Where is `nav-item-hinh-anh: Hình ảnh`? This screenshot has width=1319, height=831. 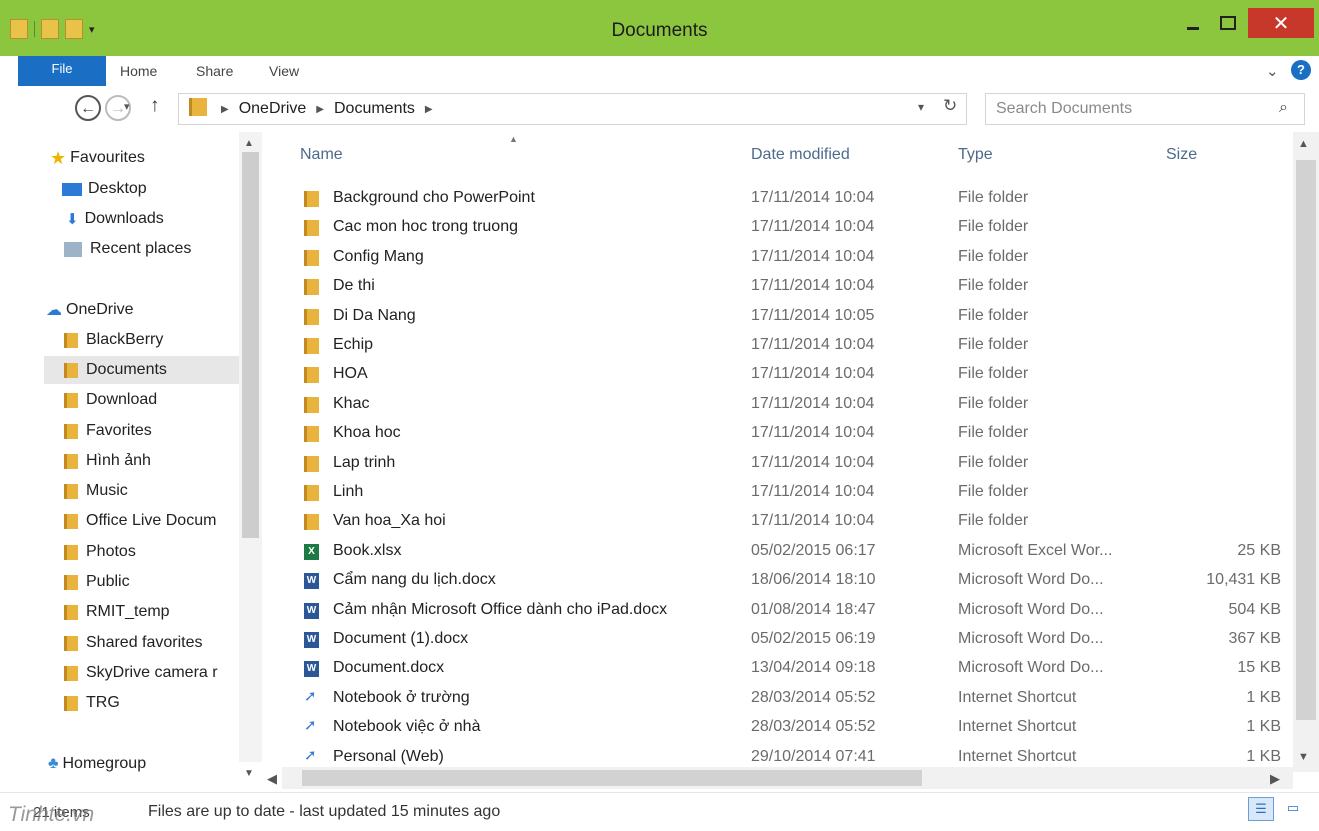 nav-item-hinh-anh: Hình ảnh is located at coordinates (107, 461).